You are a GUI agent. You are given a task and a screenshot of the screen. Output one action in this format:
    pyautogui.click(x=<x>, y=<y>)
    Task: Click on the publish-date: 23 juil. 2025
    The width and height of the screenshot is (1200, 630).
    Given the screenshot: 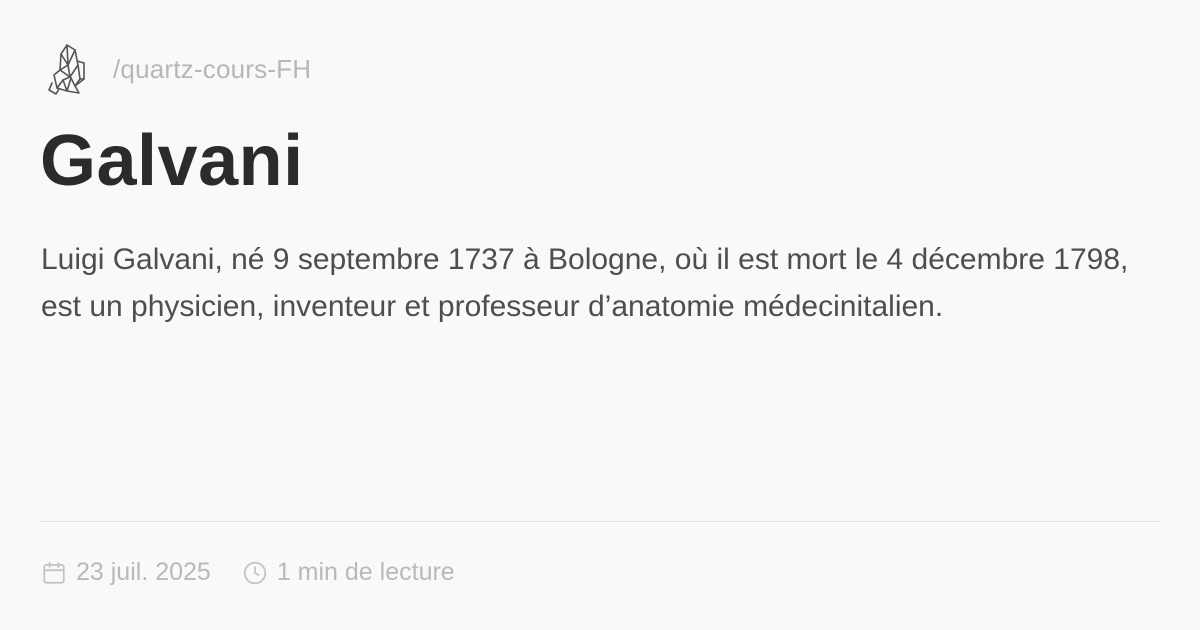 What is the action you would take?
    pyautogui.click(x=126, y=572)
    